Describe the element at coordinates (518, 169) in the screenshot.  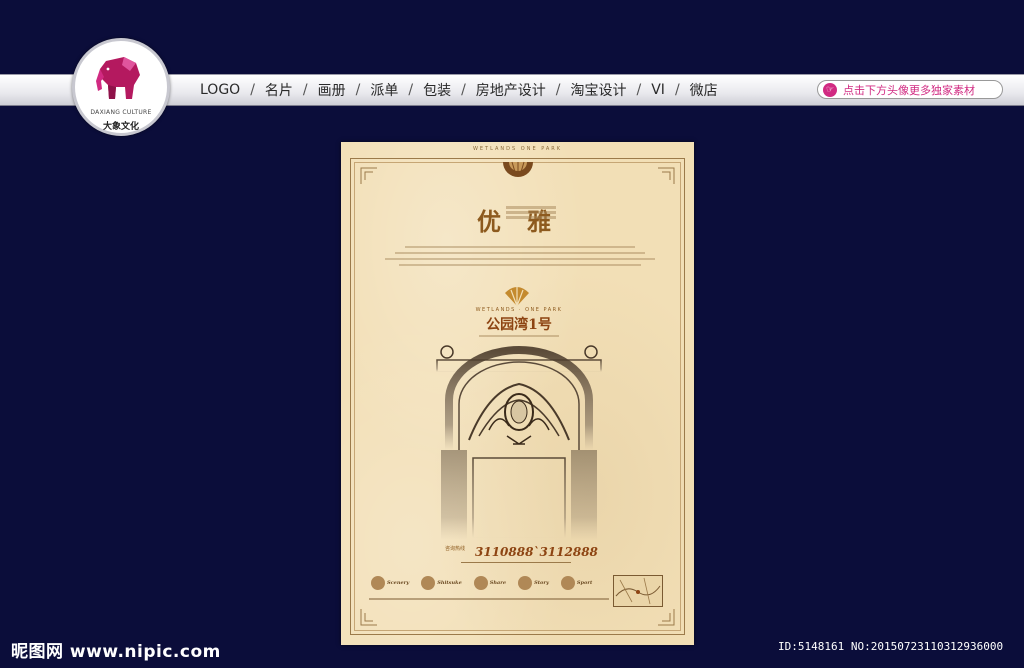
I see `medallion-icon` at that location.